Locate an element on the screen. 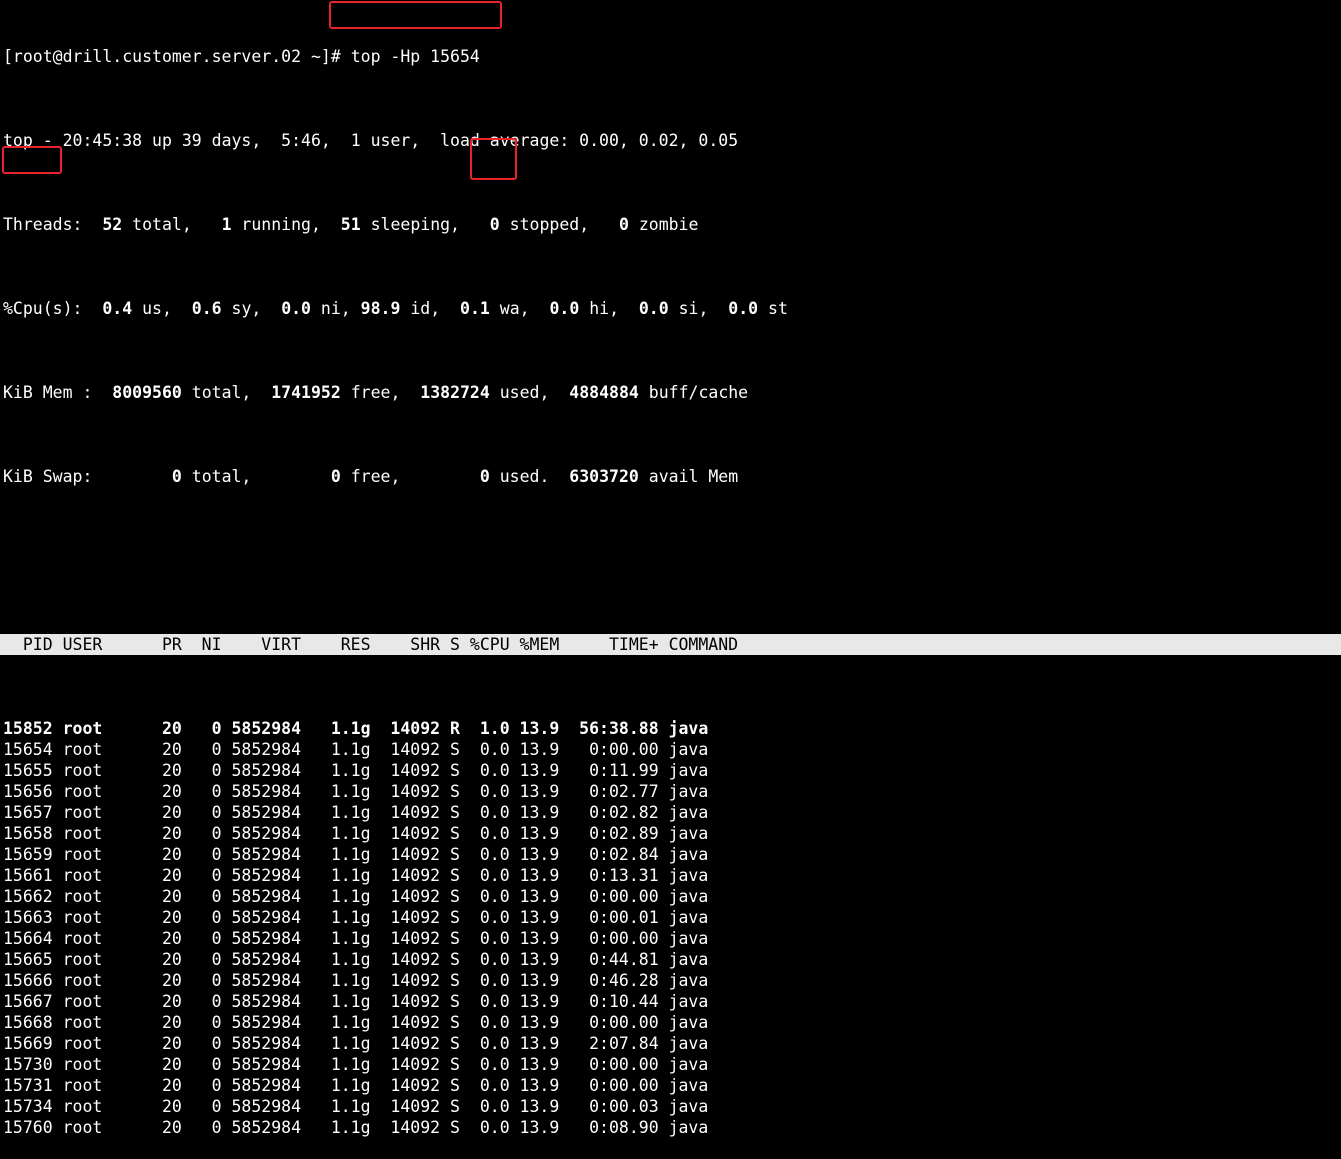 This screenshot has width=1341, height=1159. top-time: 20:45:38 is located at coordinates (102, 140).